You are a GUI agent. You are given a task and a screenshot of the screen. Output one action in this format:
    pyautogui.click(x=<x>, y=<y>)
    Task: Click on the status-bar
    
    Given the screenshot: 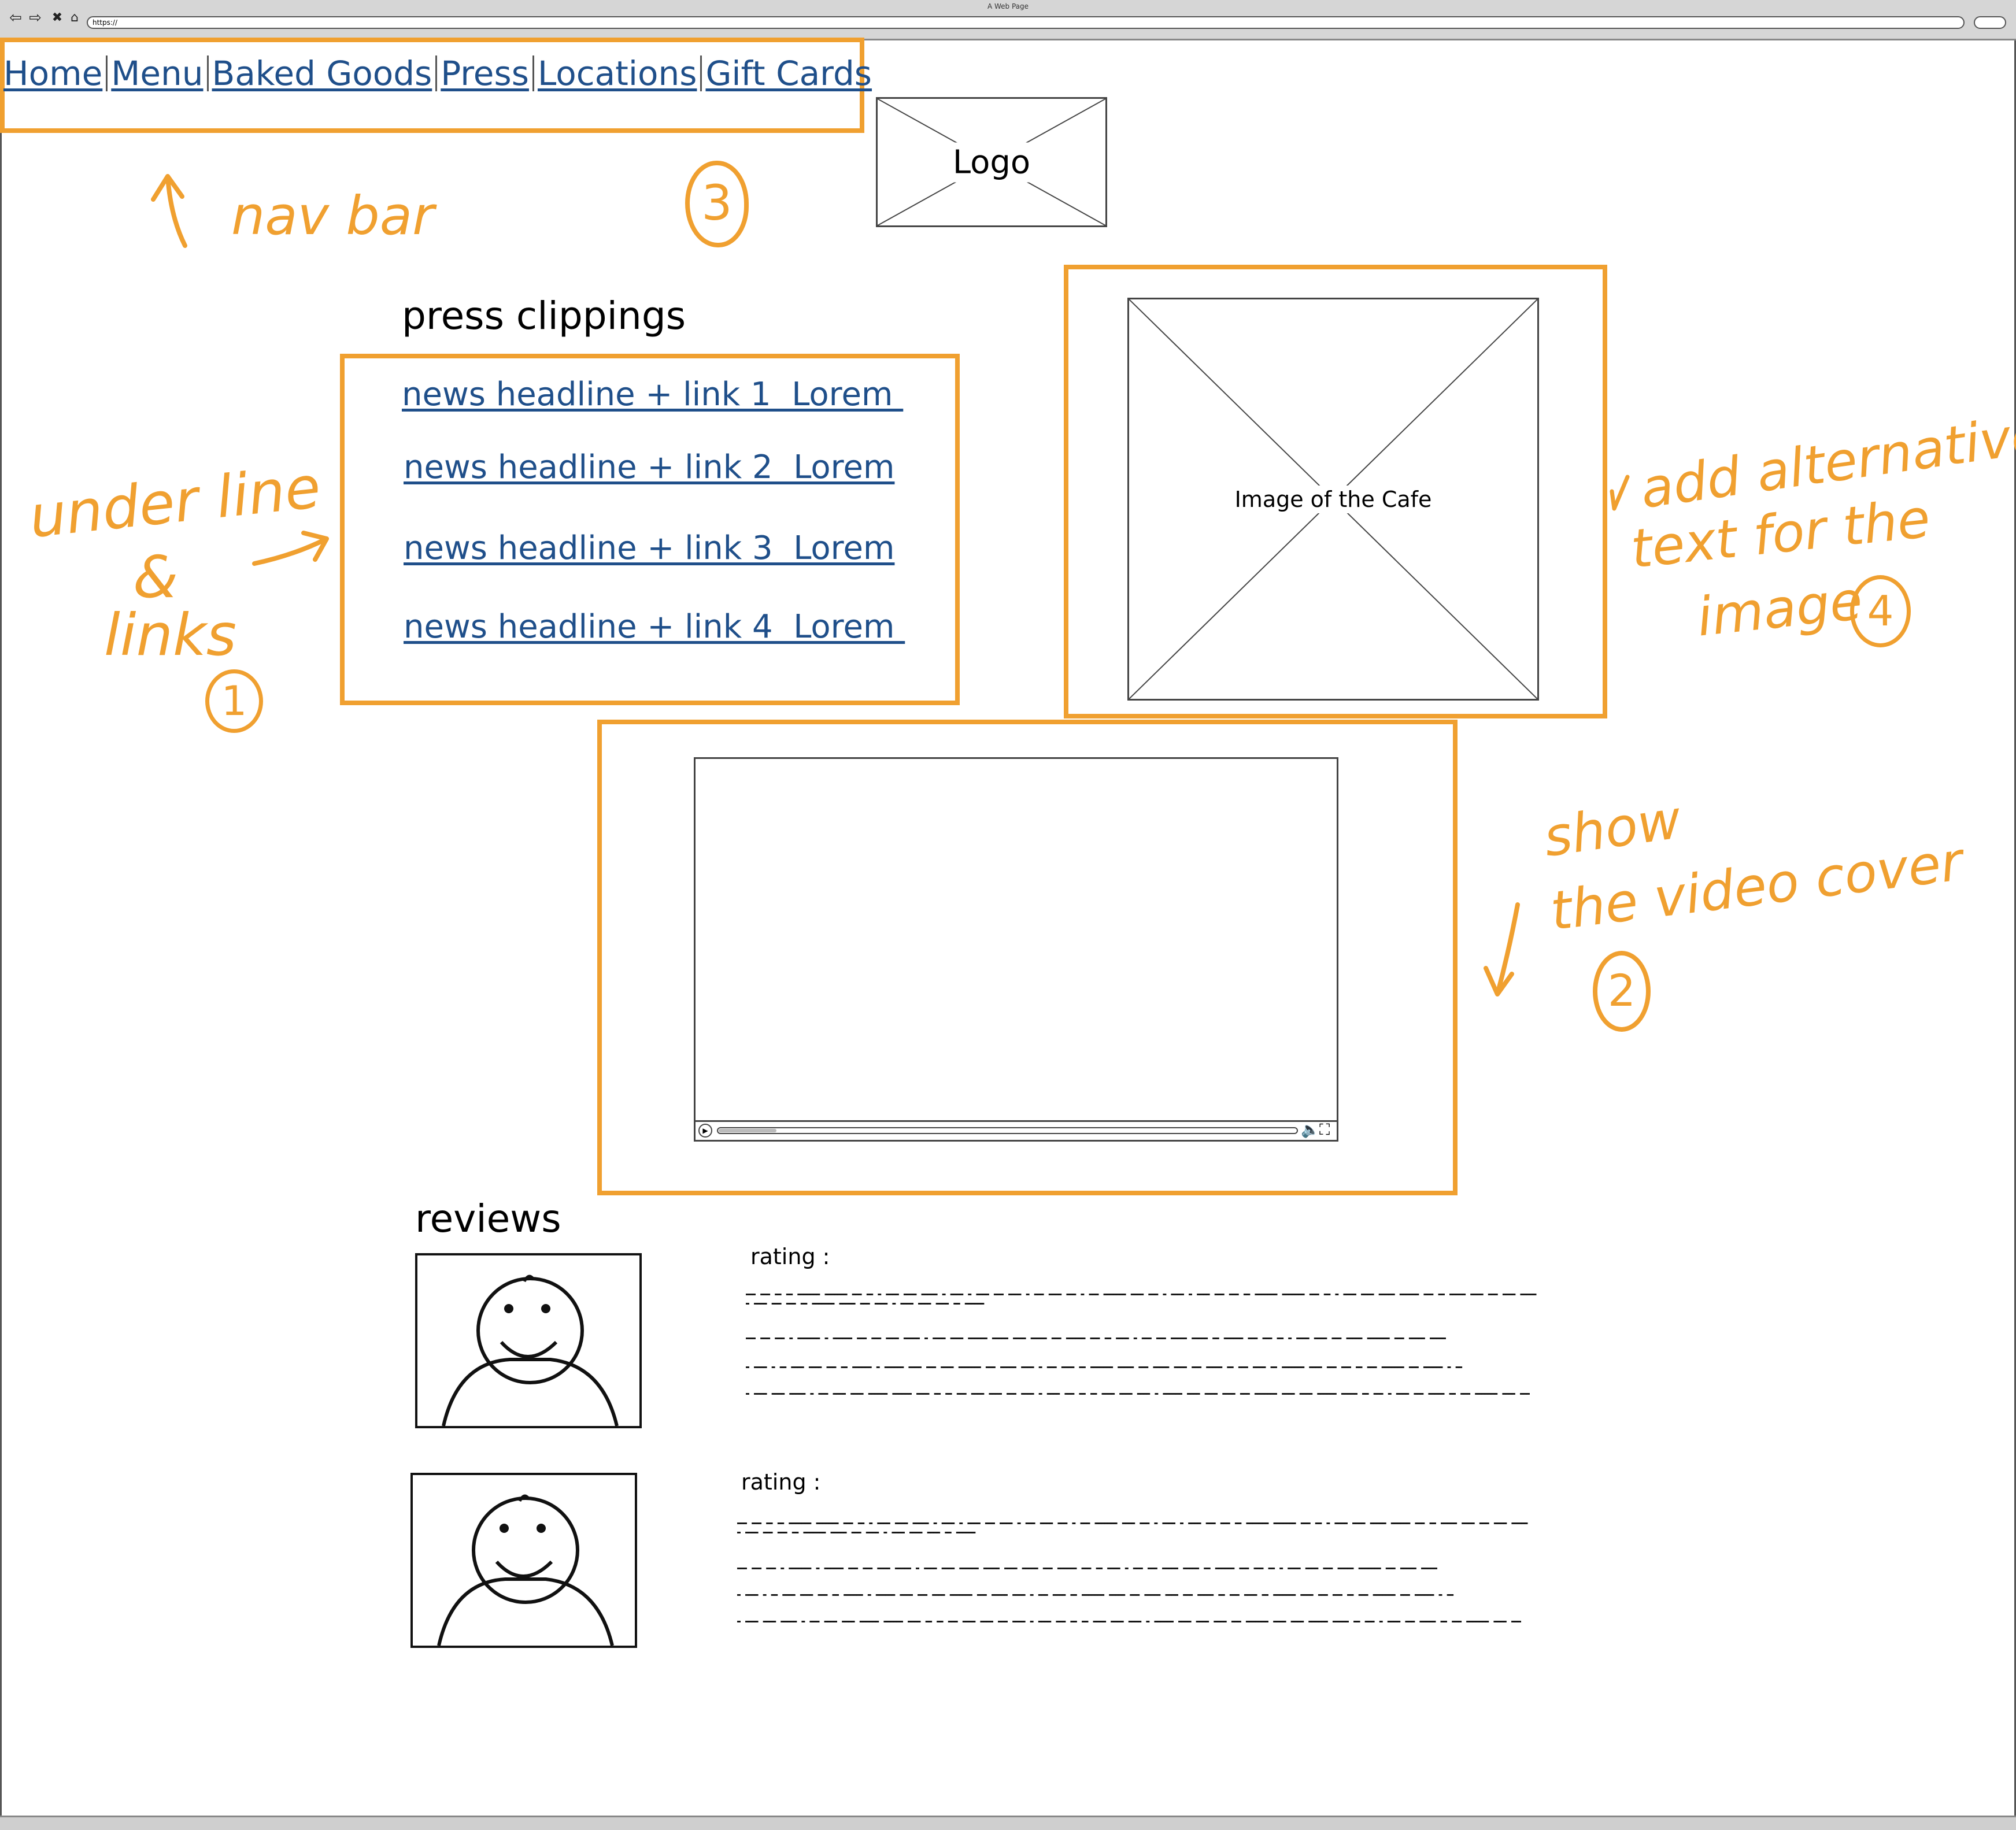 What is the action you would take?
    pyautogui.click(x=1008, y=1823)
    